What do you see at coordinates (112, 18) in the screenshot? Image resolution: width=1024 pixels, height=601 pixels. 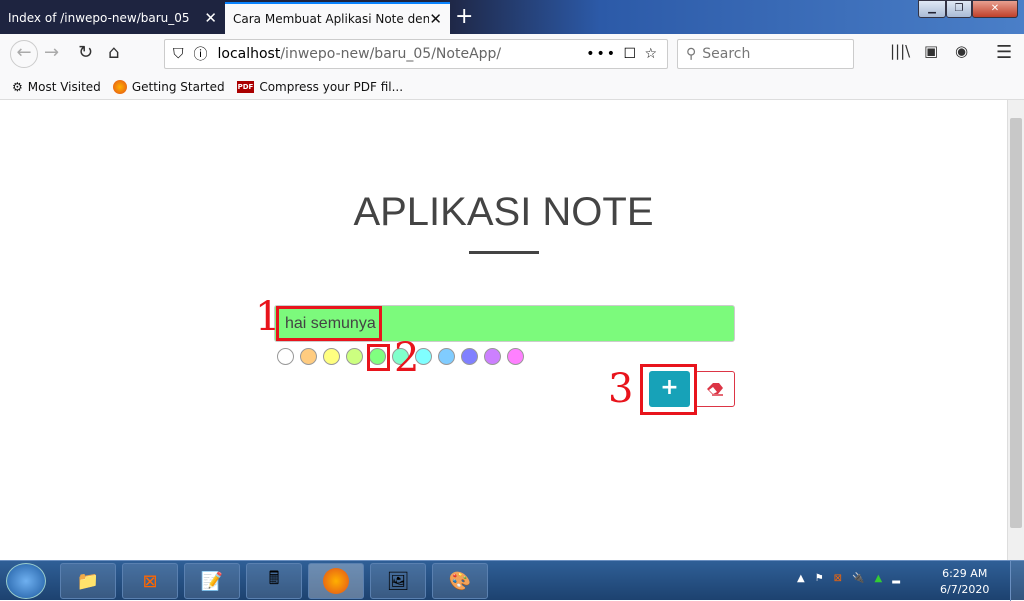 I see `tab-index: Index of /inwepo-new/baru_05 ✕` at bounding box center [112, 18].